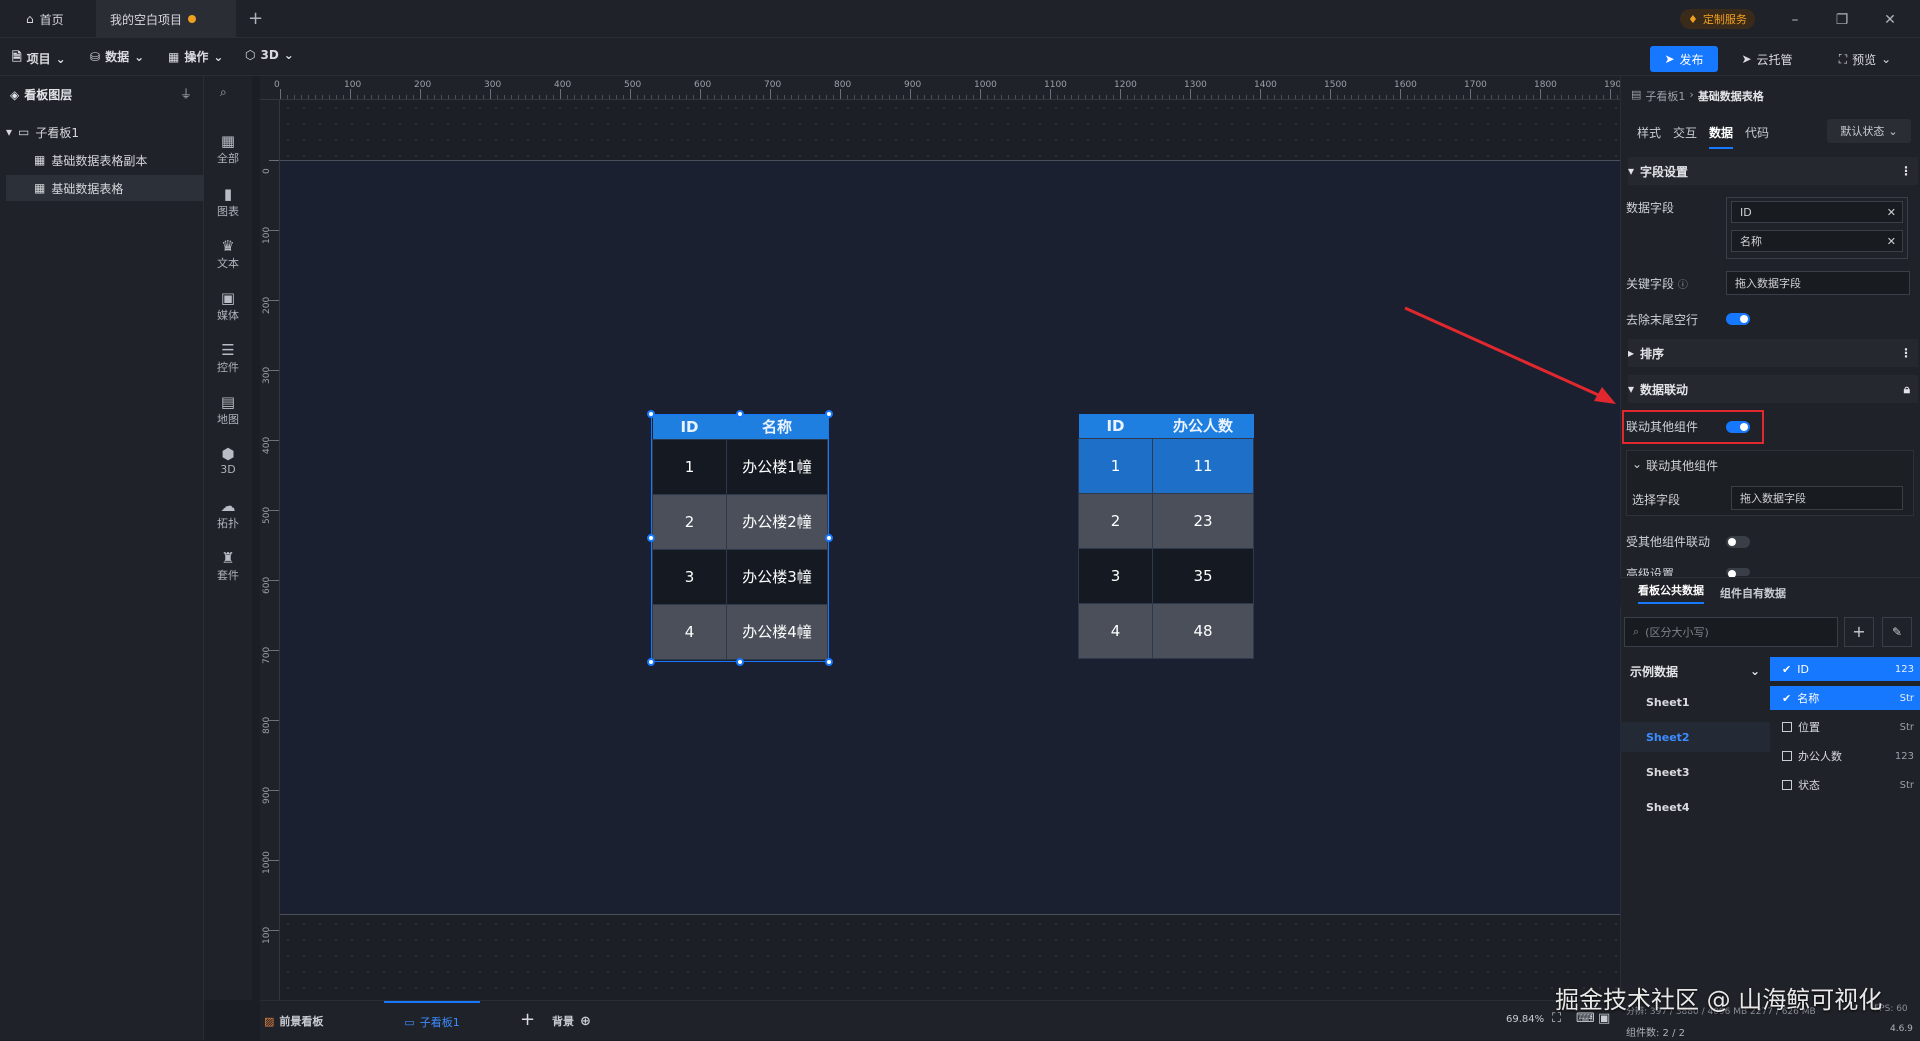  What do you see at coordinates (1731, 632) in the screenshot?
I see `data-search-input: ⌕ (区分大小写)` at bounding box center [1731, 632].